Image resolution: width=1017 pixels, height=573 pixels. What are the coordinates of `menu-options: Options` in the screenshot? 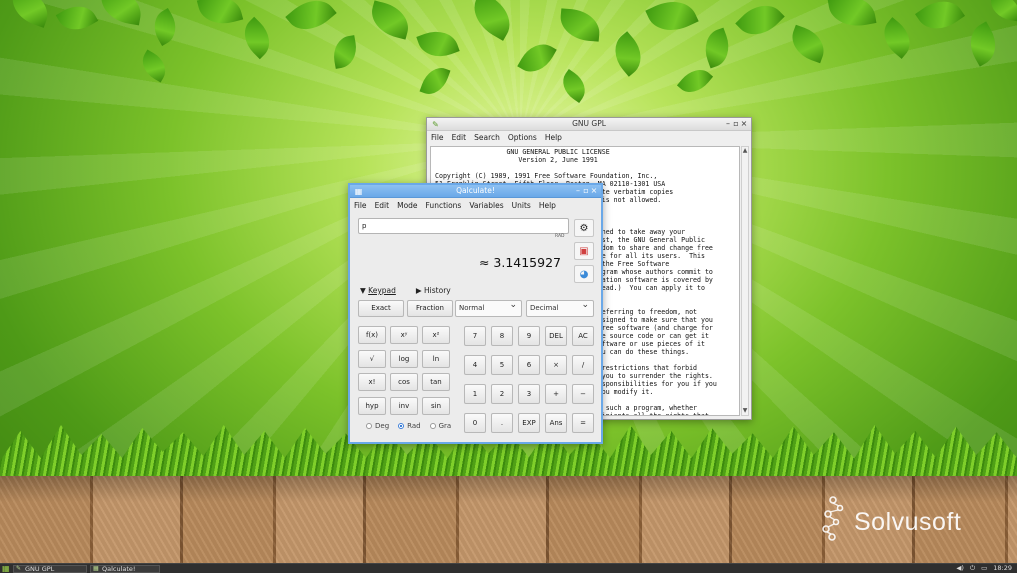 It's located at (522, 137).